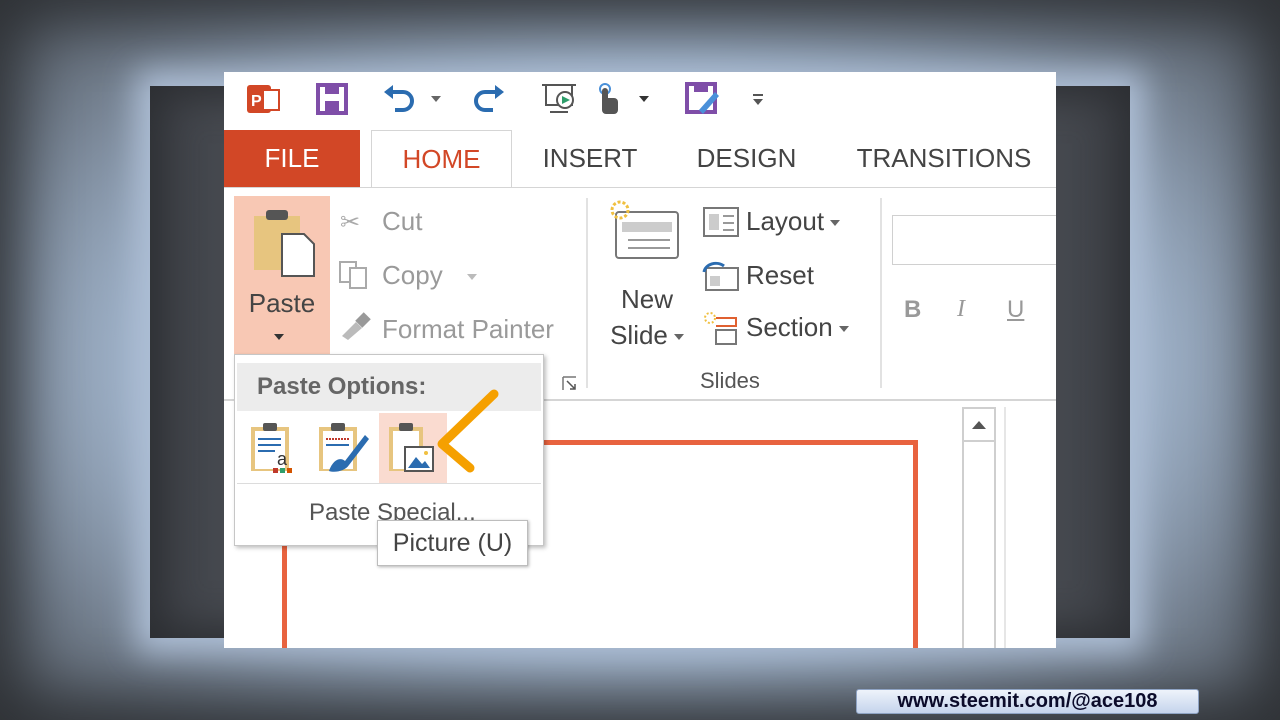 The image size is (1280, 720). Describe the element at coordinates (1015, 310) in the screenshot. I see `underline-button: U` at that location.